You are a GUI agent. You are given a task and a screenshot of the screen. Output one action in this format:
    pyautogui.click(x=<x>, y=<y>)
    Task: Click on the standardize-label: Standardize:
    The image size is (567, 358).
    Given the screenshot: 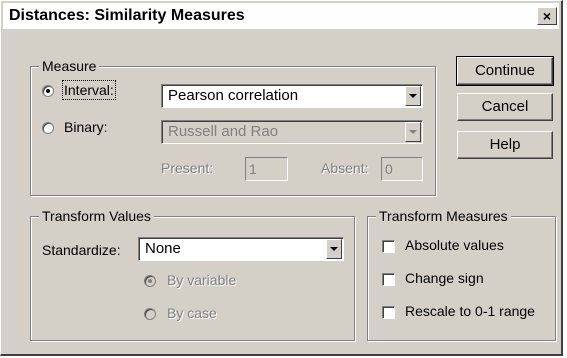 What is the action you would take?
    pyautogui.click(x=81, y=250)
    